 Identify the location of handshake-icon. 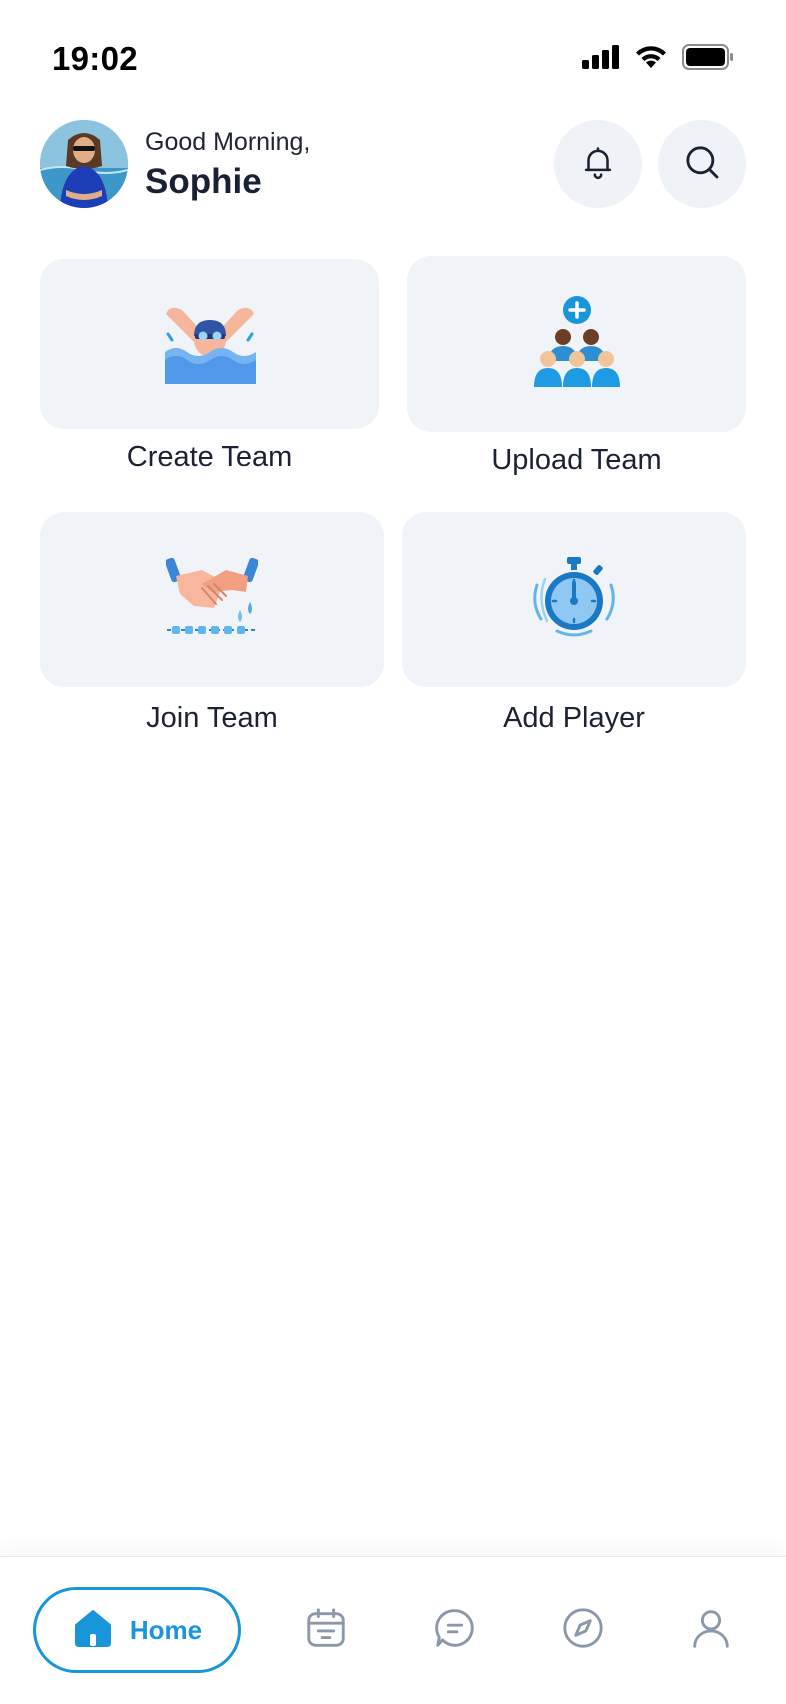
(212, 599).